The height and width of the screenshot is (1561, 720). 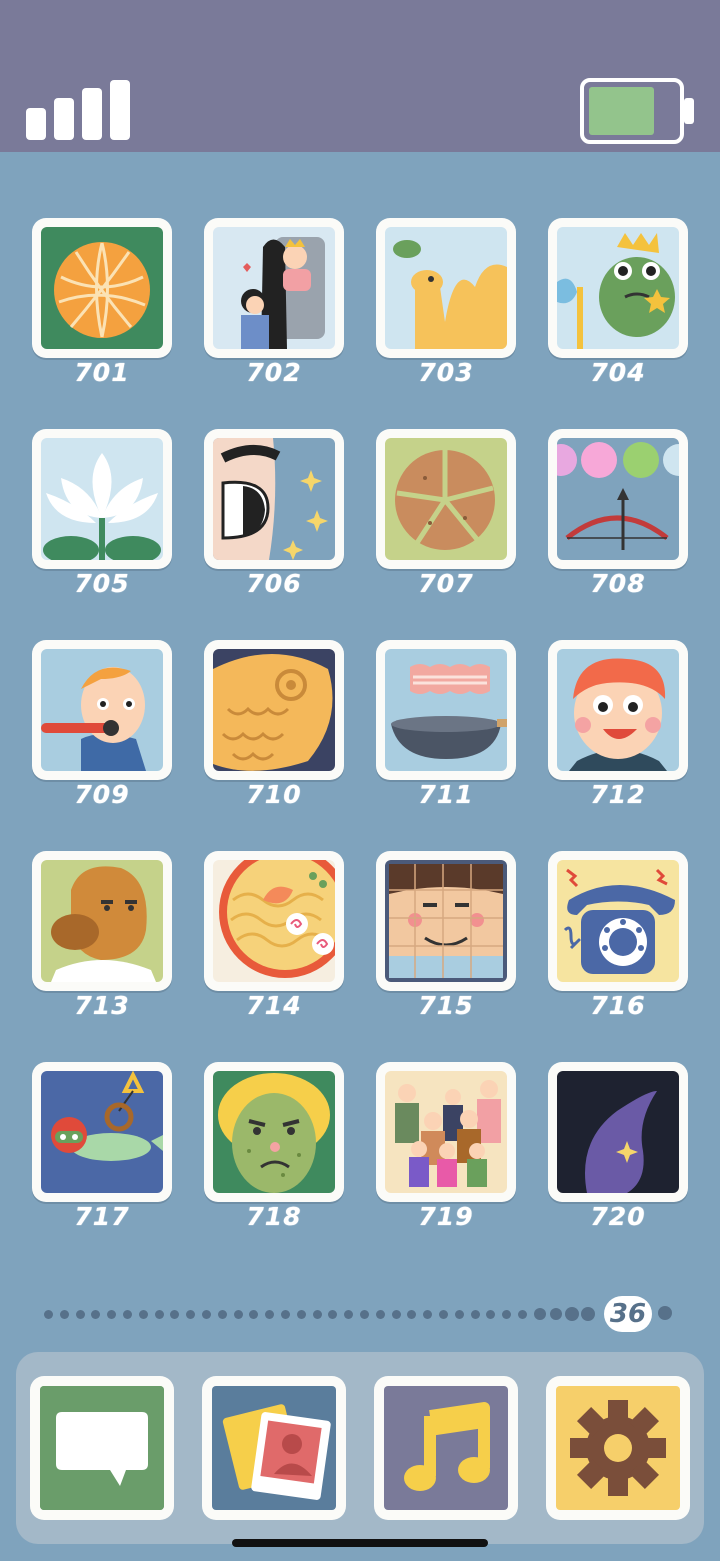 I want to click on gear-icon, so click(x=618, y=1448).